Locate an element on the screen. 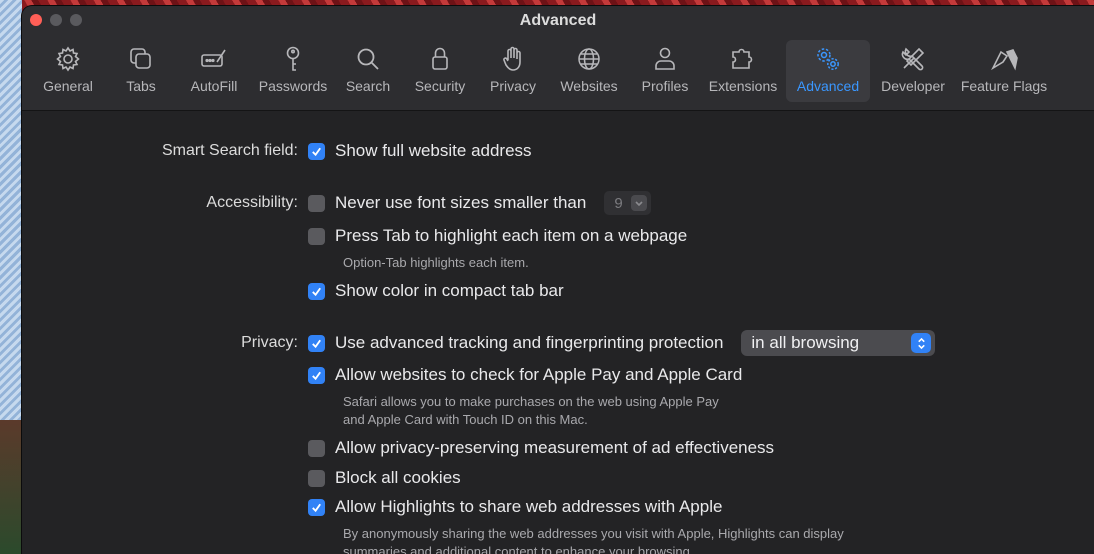 This screenshot has width=1094, height=554. search-icon is located at coordinates (368, 59).